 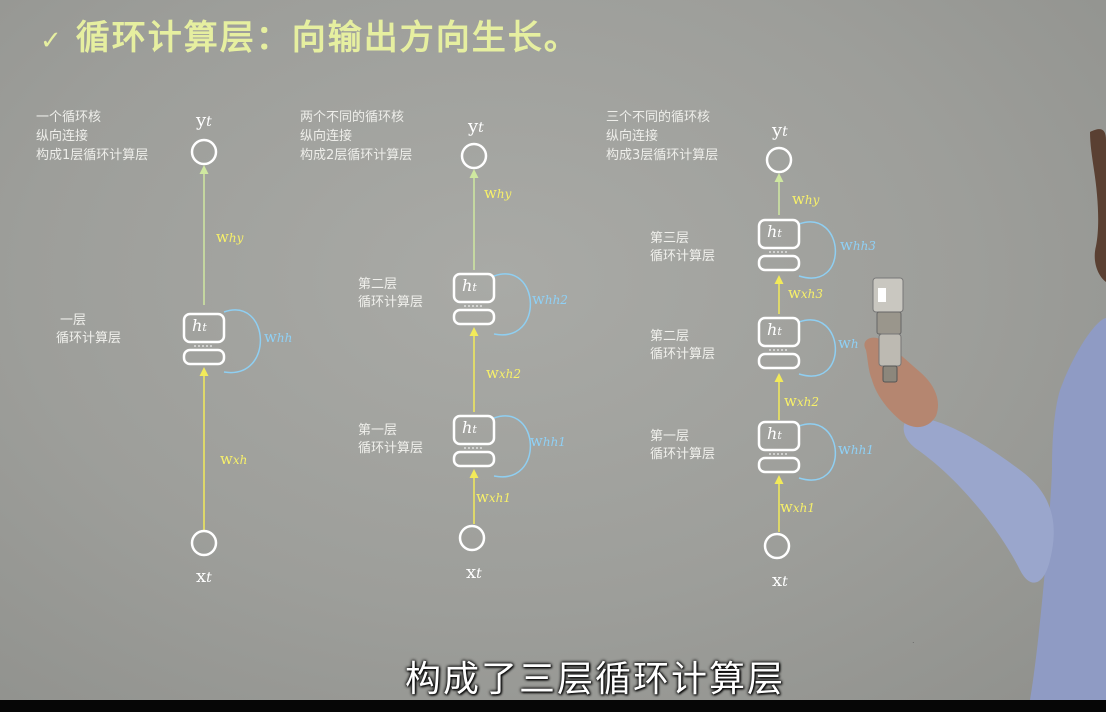 I want to click on presenter-head, so click(x=1098, y=205).